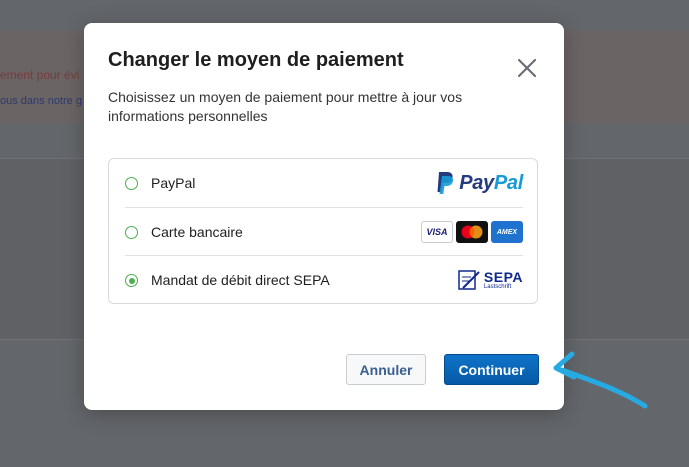  Describe the element at coordinates (491, 369) in the screenshot. I see `continue-button: Continuer` at that location.